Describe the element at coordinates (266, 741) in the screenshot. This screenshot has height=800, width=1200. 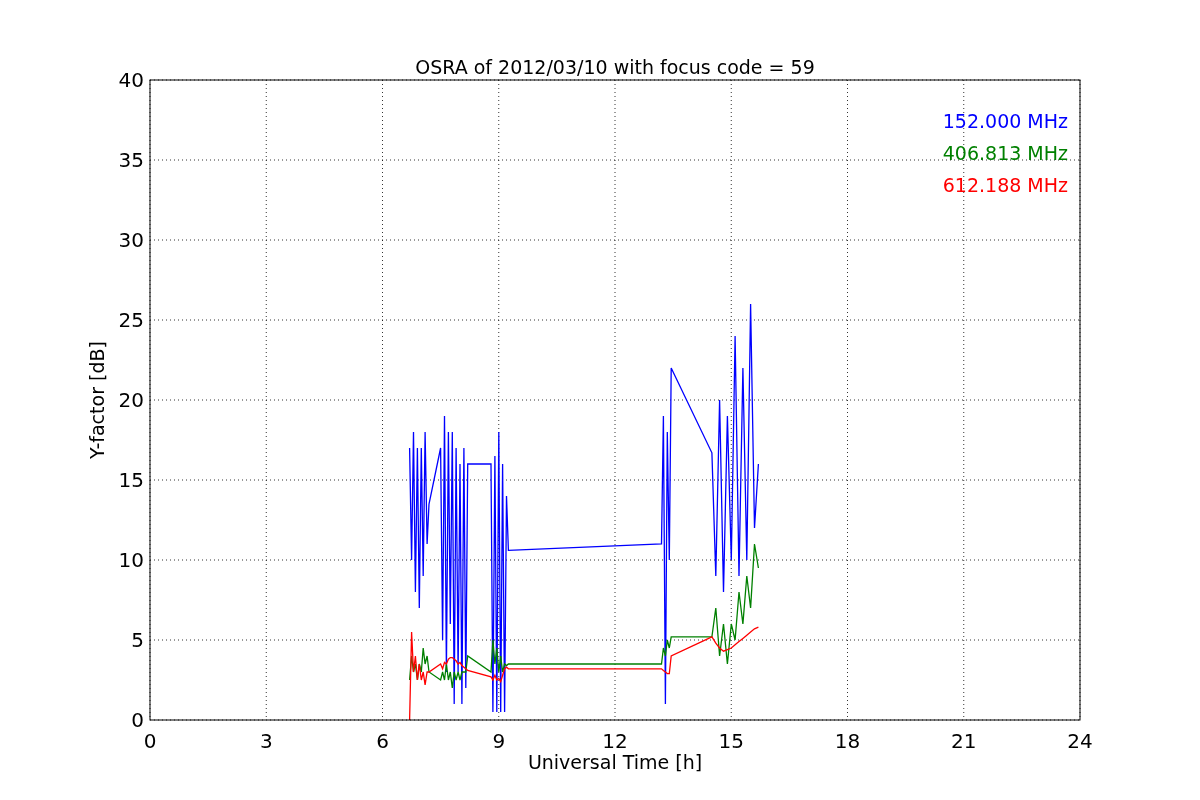
I see `tick-label: 3` at that location.